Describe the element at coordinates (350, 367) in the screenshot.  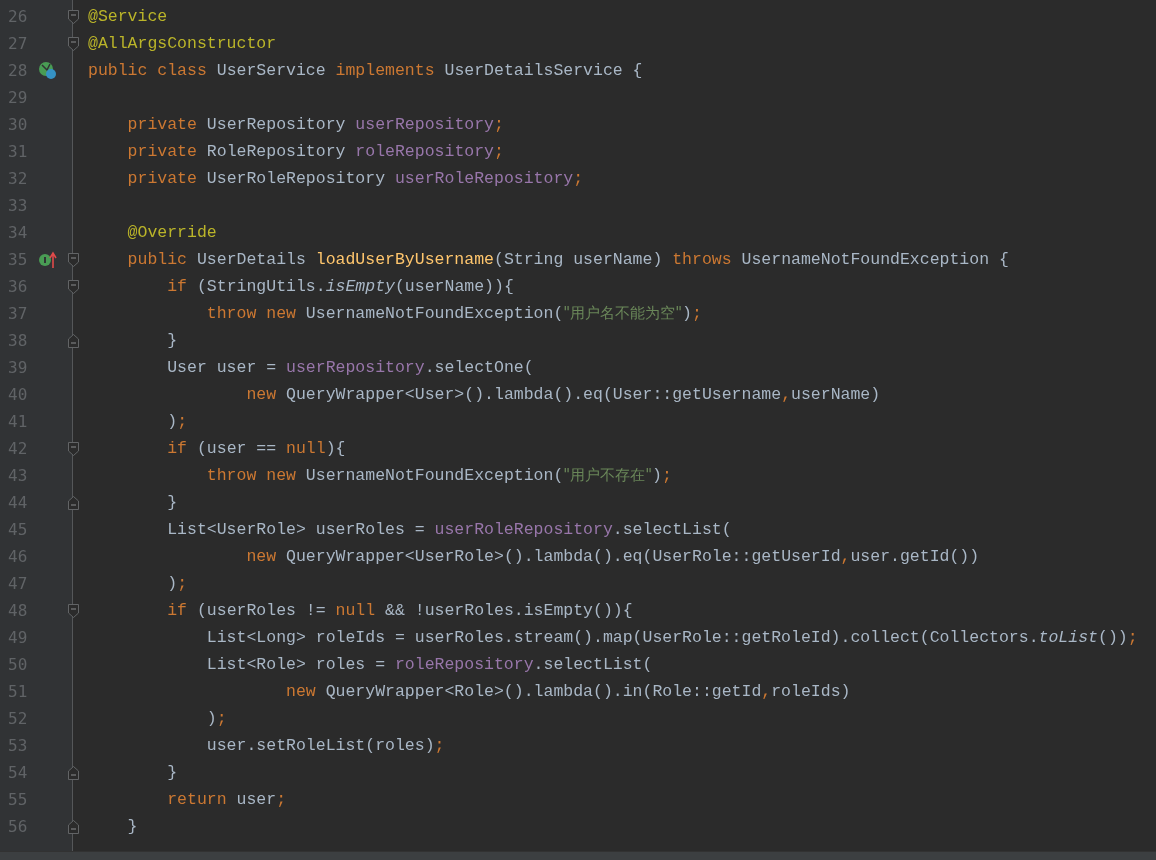
I see `code-line: User user = userRepository.selectOne(` at that location.